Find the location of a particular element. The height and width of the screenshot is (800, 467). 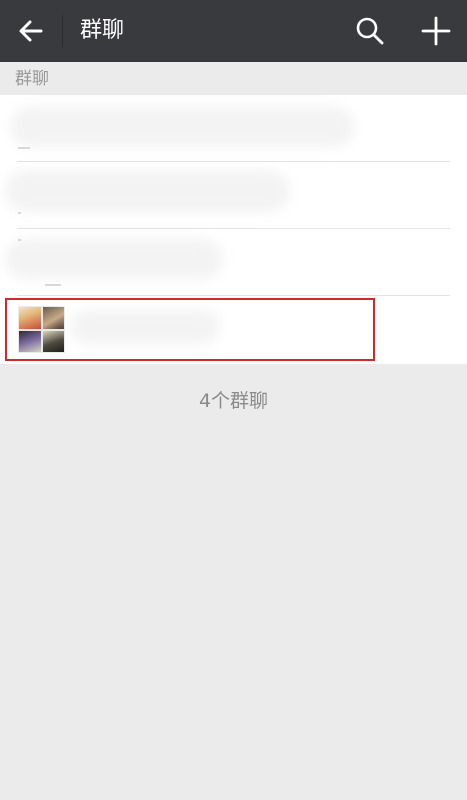

plus-icon is located at coordinates (436, 31).